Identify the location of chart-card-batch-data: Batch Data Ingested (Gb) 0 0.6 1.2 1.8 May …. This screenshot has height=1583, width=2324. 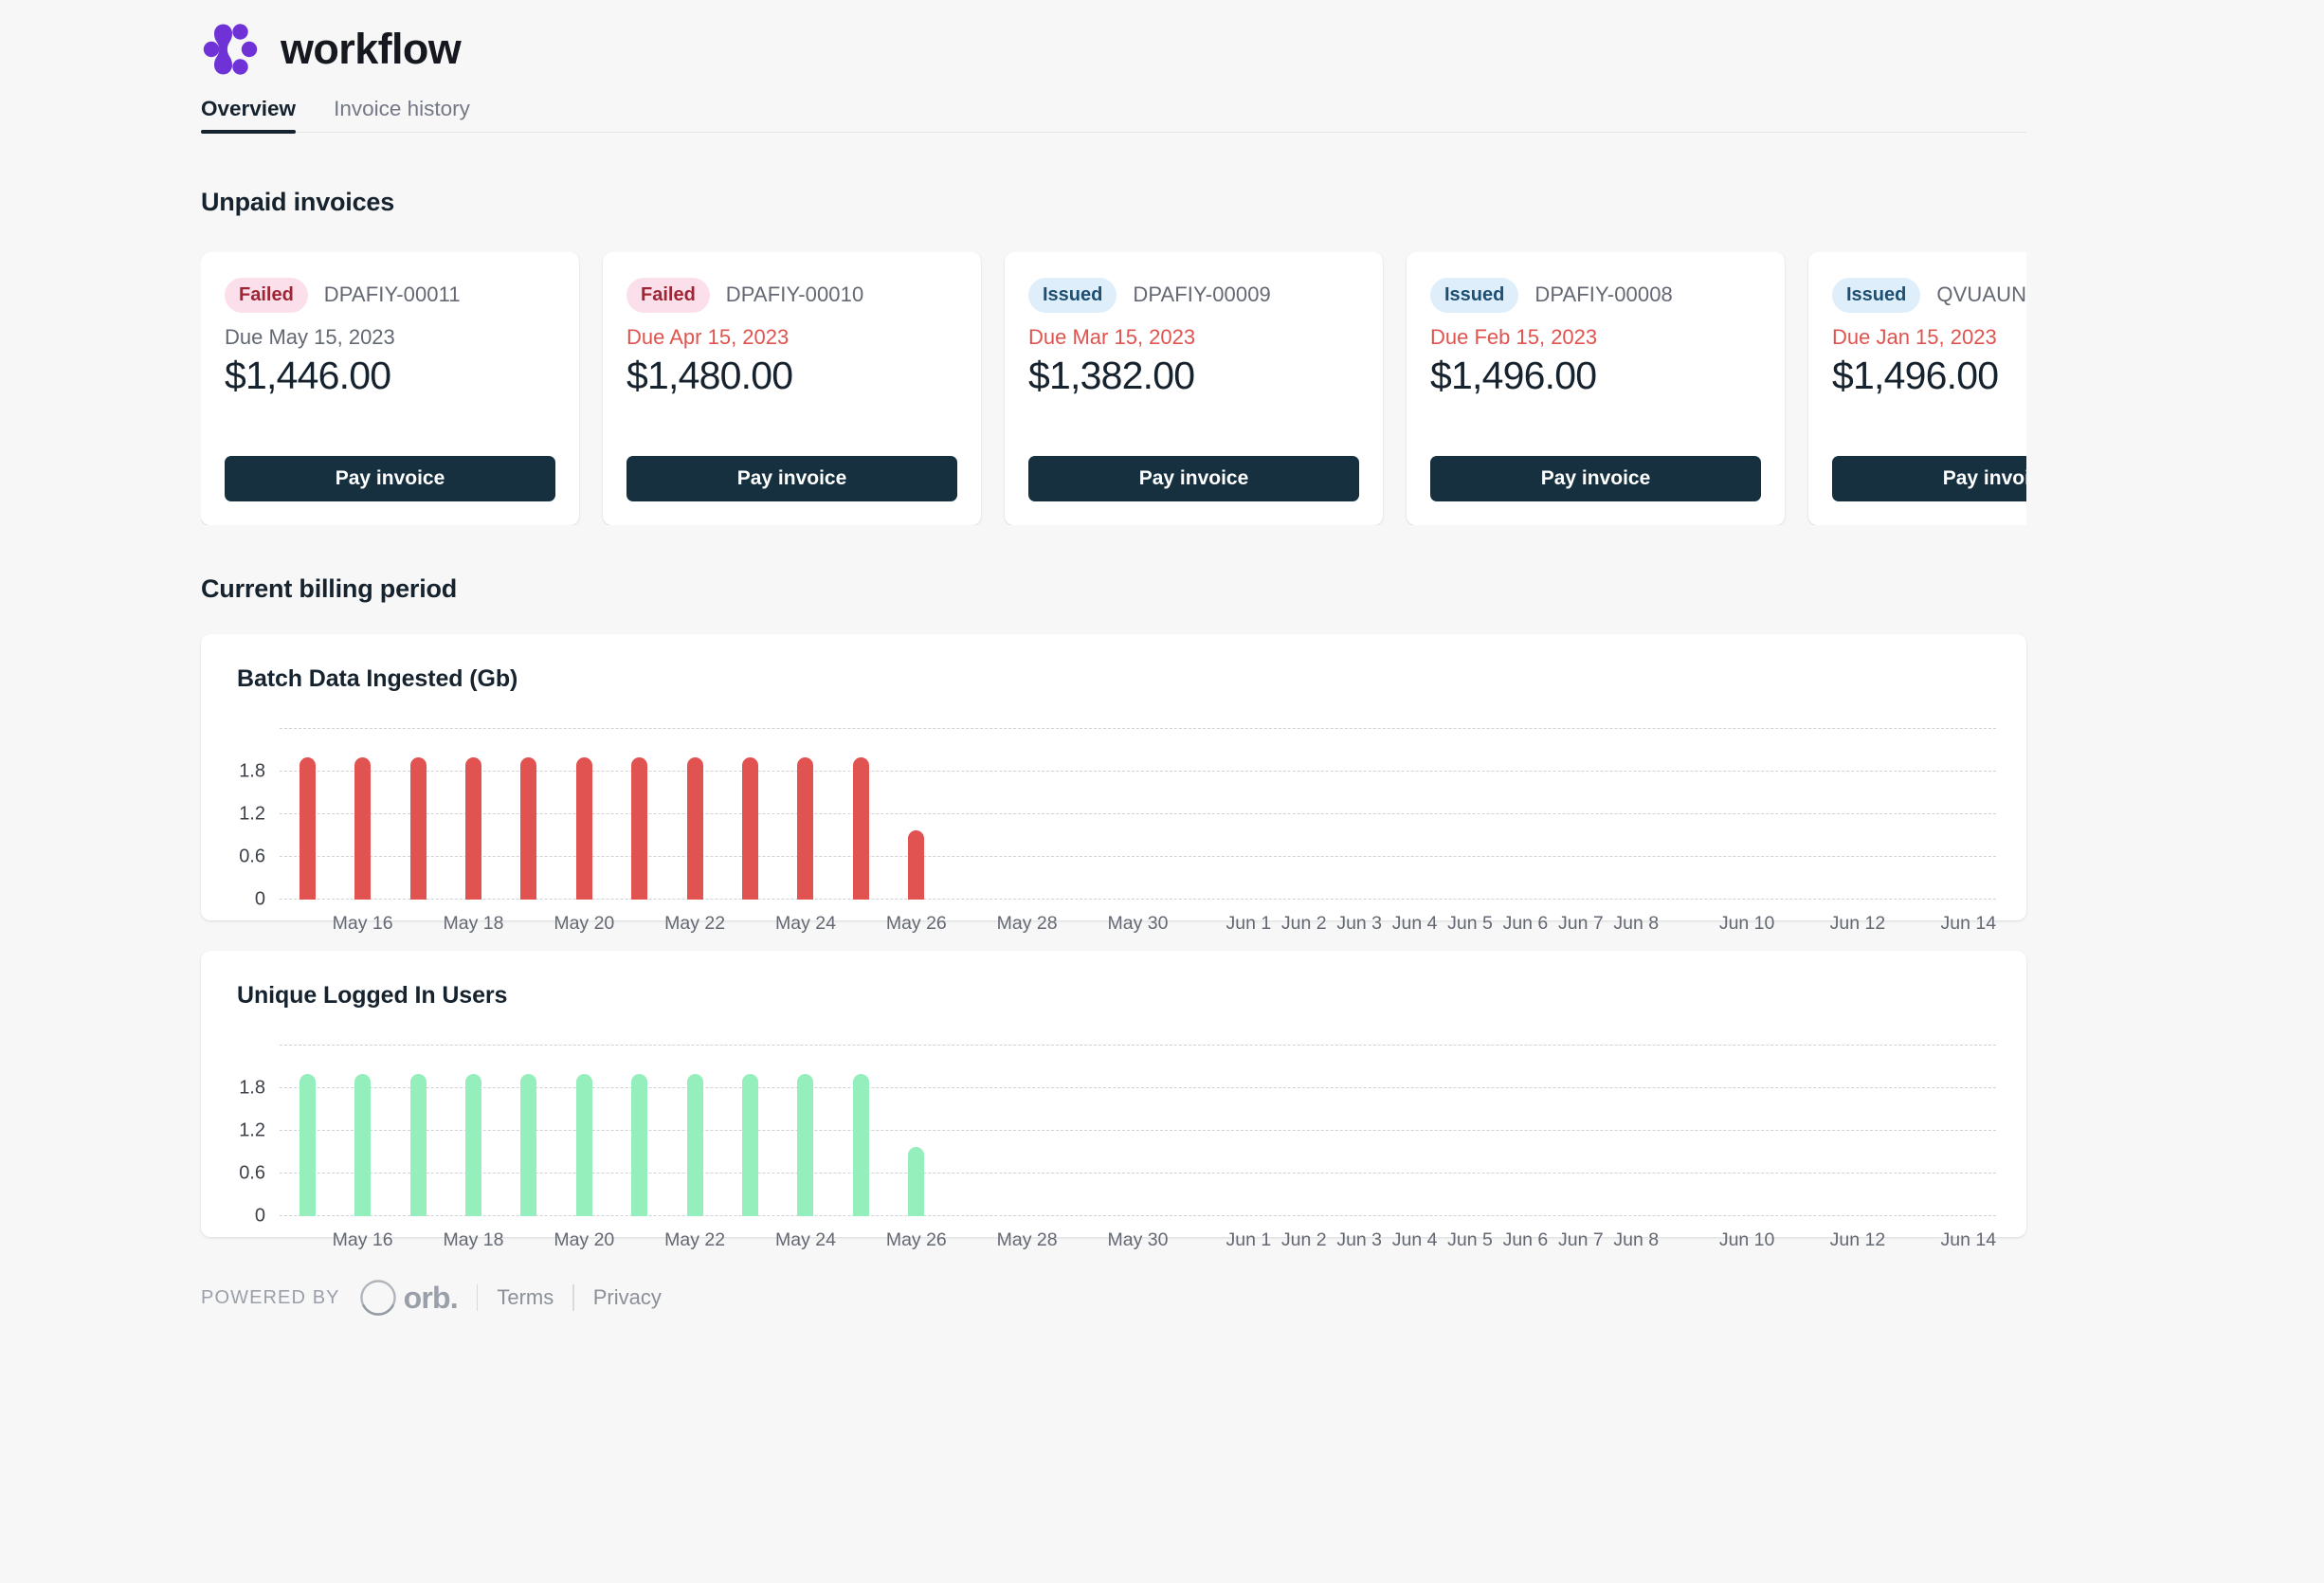
(1114, 784).